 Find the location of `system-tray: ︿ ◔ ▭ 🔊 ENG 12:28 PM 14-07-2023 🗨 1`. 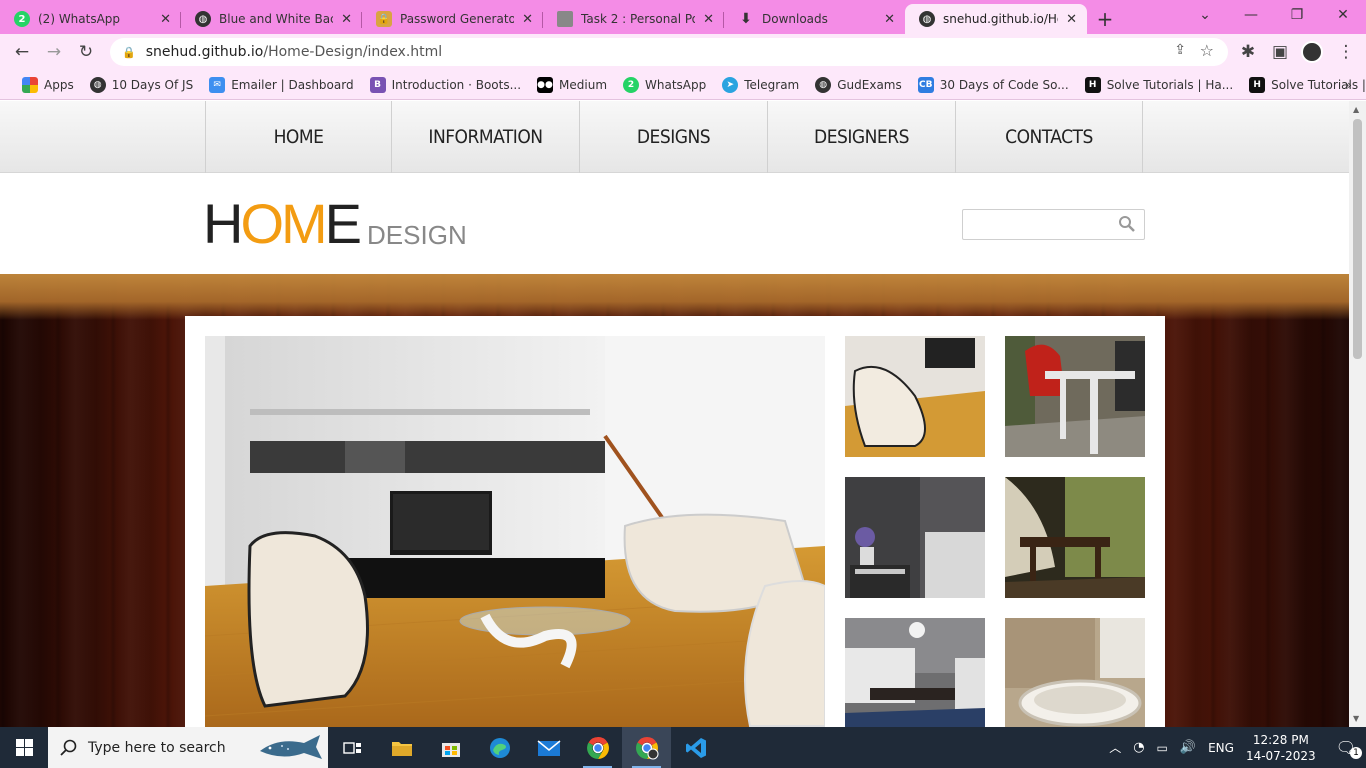

system-tray: ︿ ◔ ▭ 🔊 ENG 12:28 PM 14-07-2023 🗨 1 is located at coordinates (1237, 747).